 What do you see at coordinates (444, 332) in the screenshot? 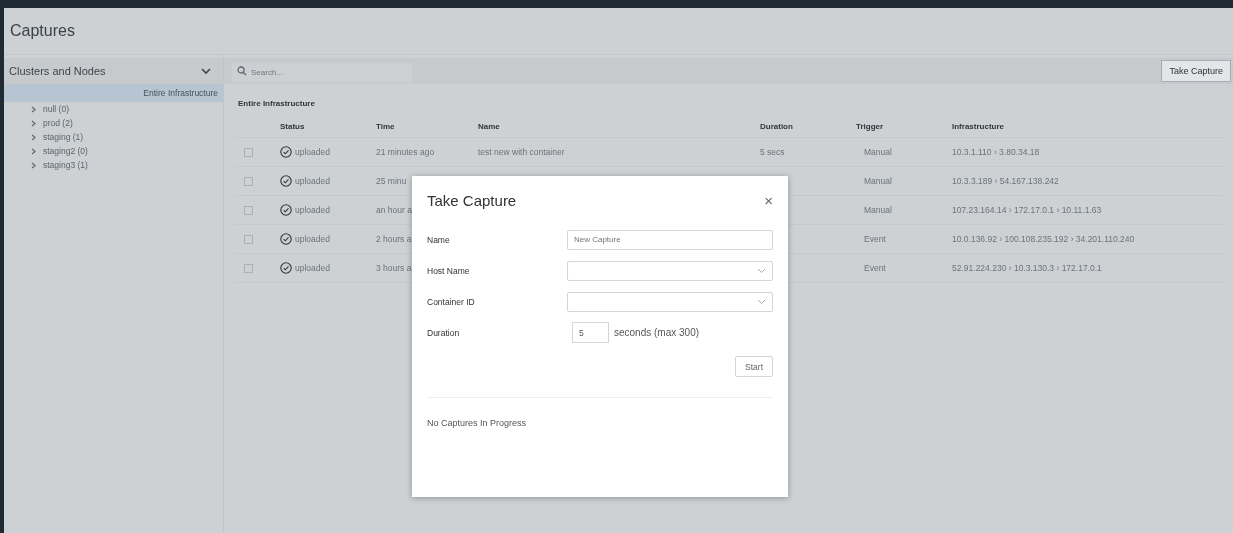
I see `field-label: Duration` at bounding box center [444, 332].